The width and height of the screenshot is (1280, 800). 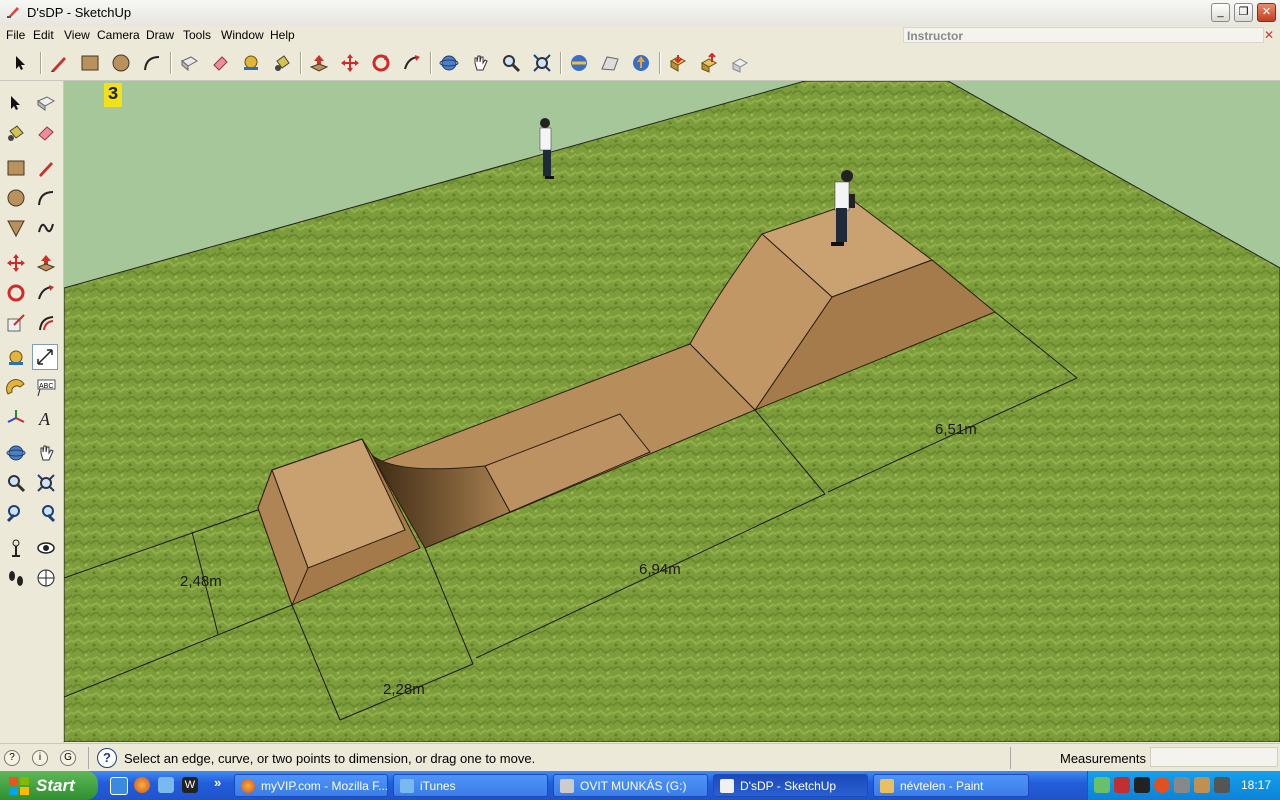 I want to click on share-model-icon, so click(x=709, y=63).